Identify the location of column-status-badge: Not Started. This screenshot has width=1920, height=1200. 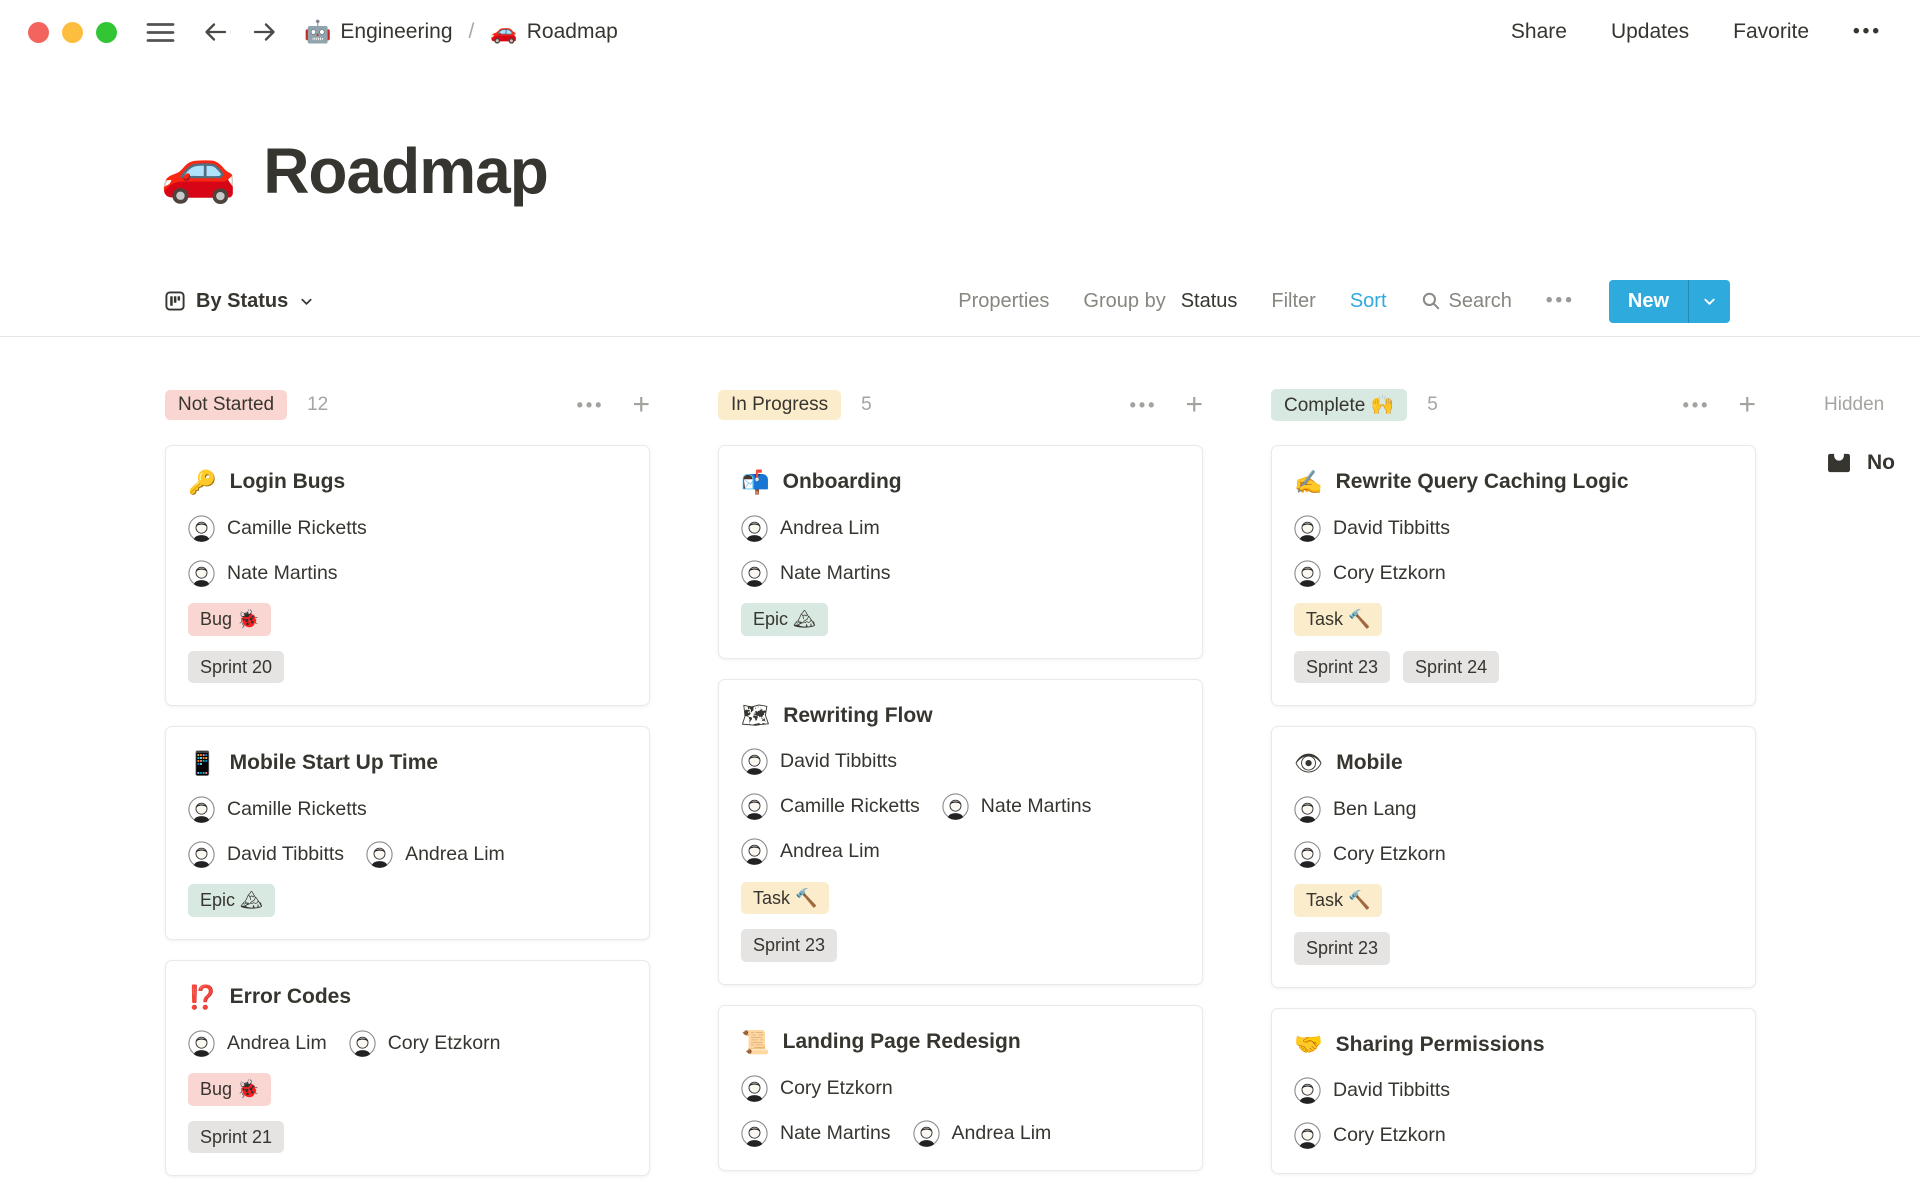
(226, 405).